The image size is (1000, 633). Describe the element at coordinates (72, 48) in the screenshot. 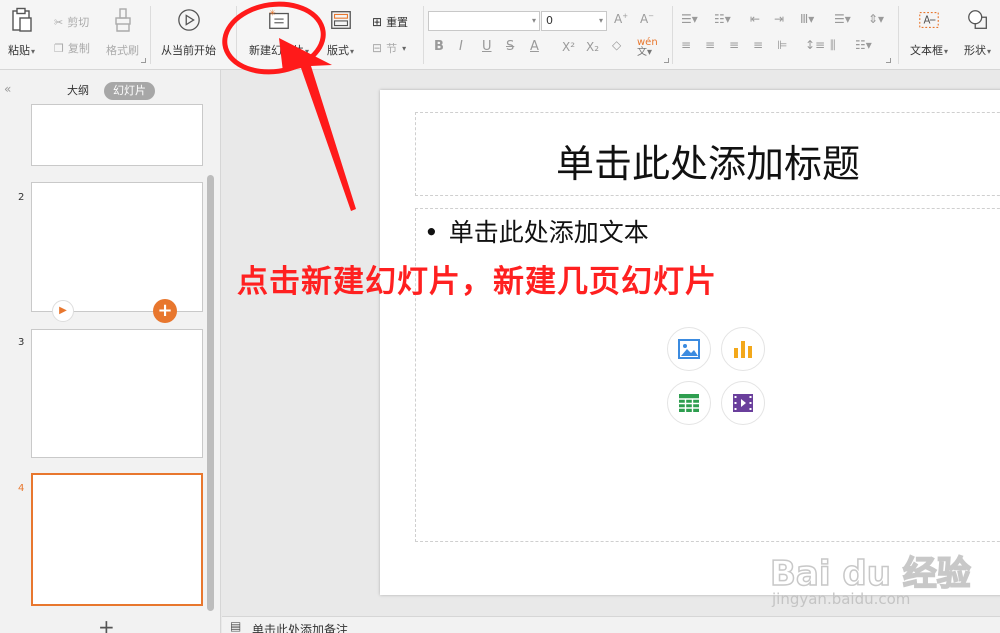

I see `copy-button: ❐ 复制` at that location.